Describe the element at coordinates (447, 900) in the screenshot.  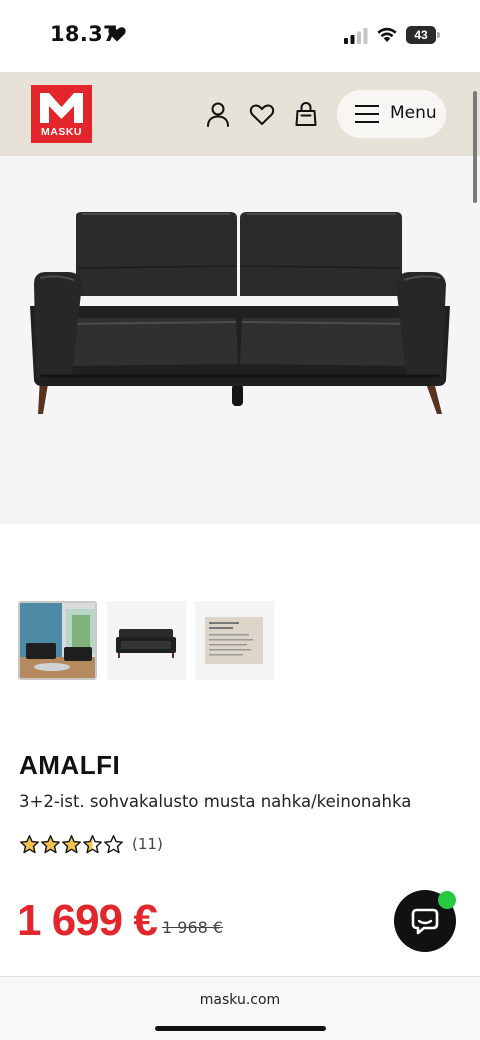
I see `chat-online-indicator` at that location.